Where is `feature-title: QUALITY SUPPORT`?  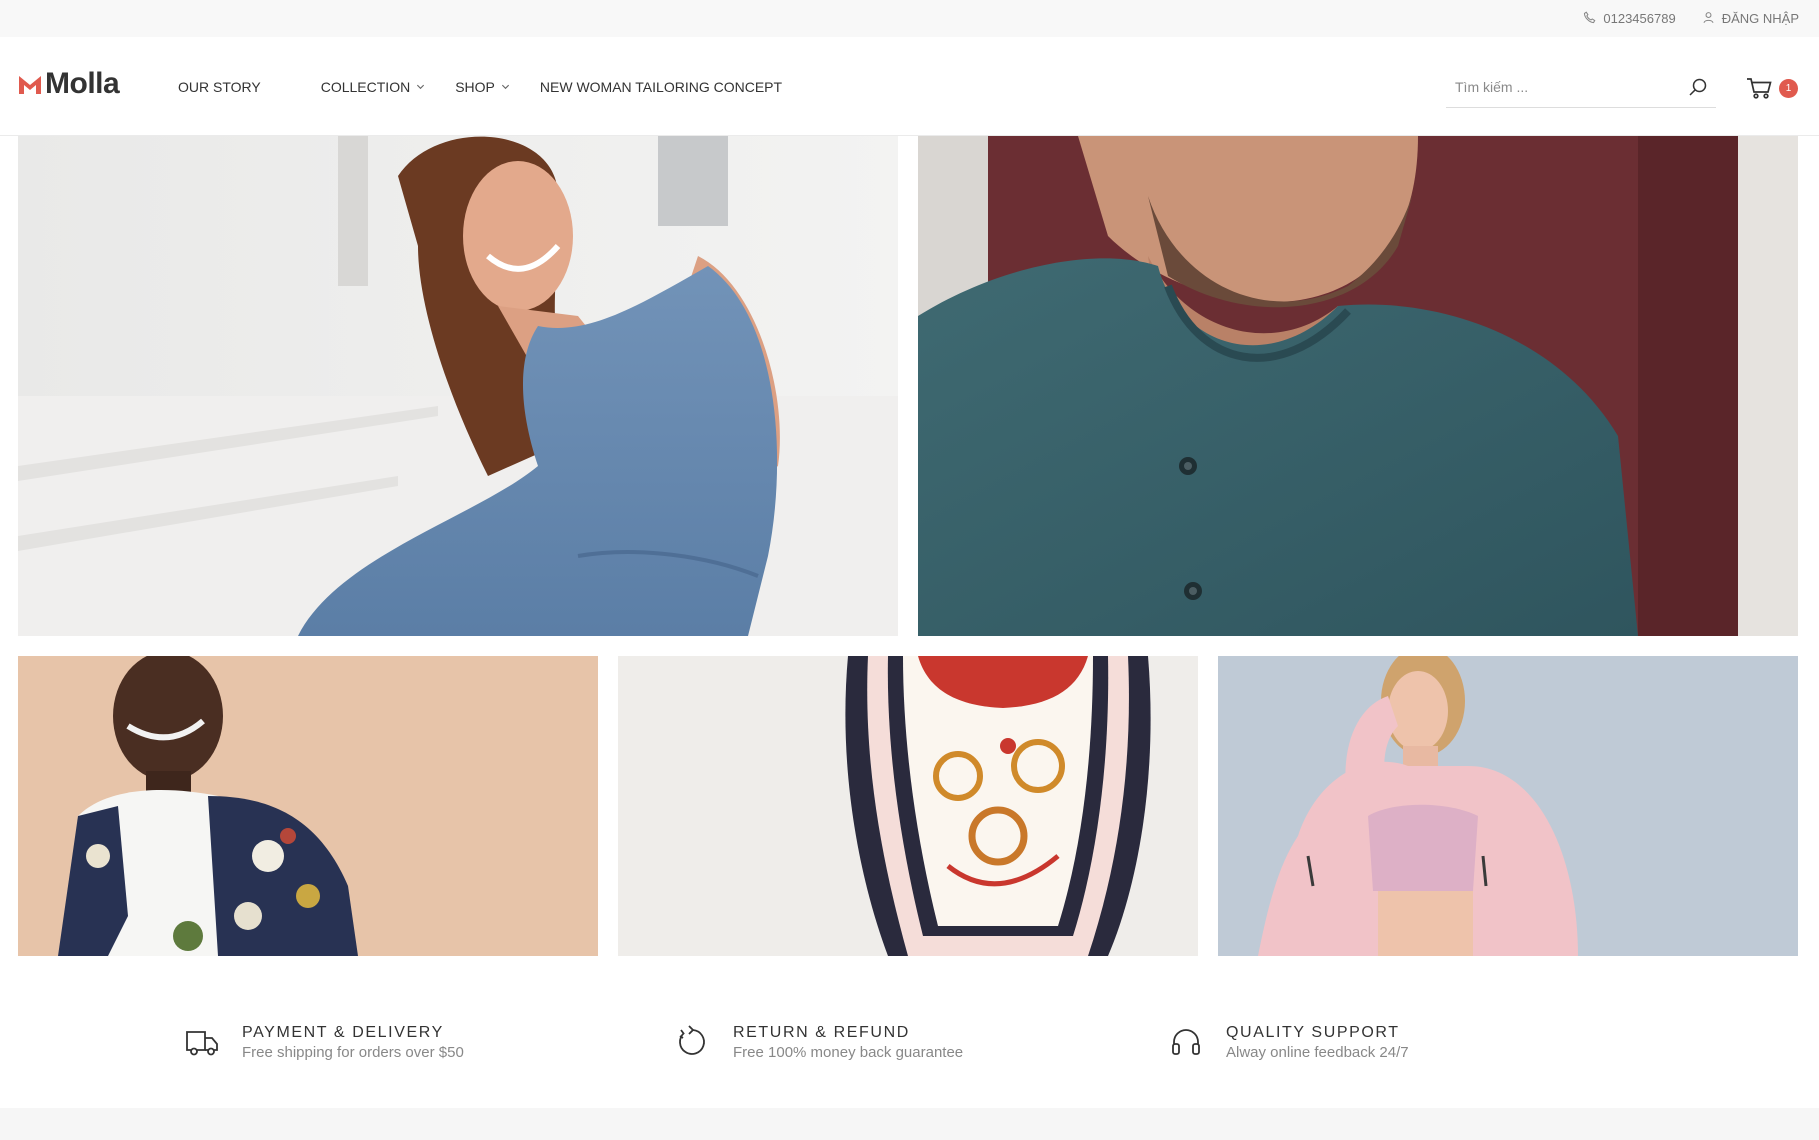
feature-title: QUALITY SUPPORT is located at coordinates (1313, 1032).